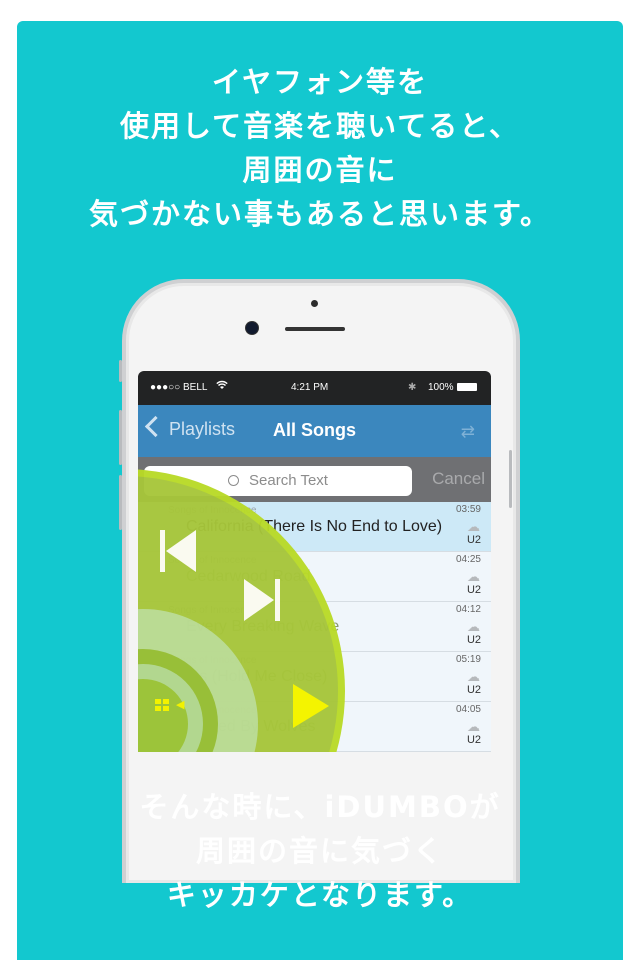 The image size is (640, 960). What do you see at coordinates (468, 509) in the screenshot?
I see `song-duration: 03:59` at bounding box center [468, 509].